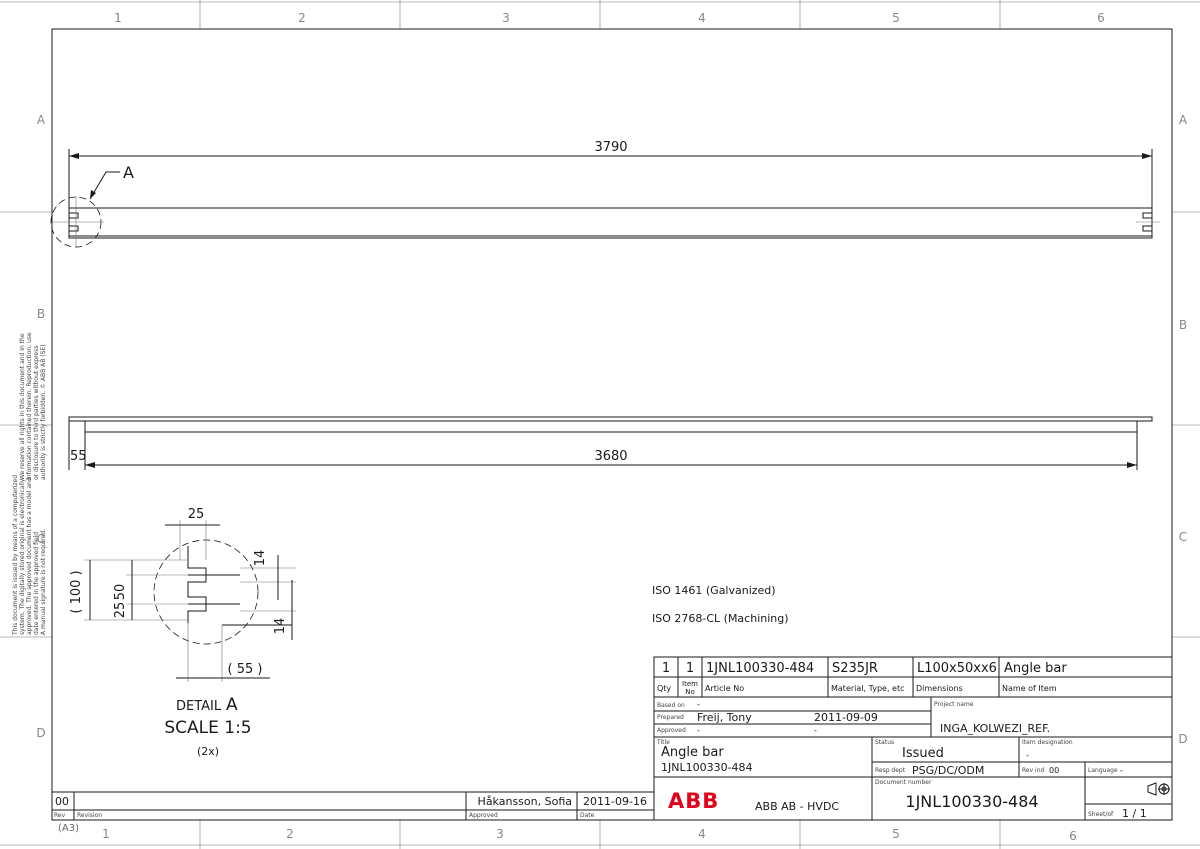  Describe the element at coordinates (106, 834) in the screenshot. I see `zone-col-1-bottom: 1` at that location.